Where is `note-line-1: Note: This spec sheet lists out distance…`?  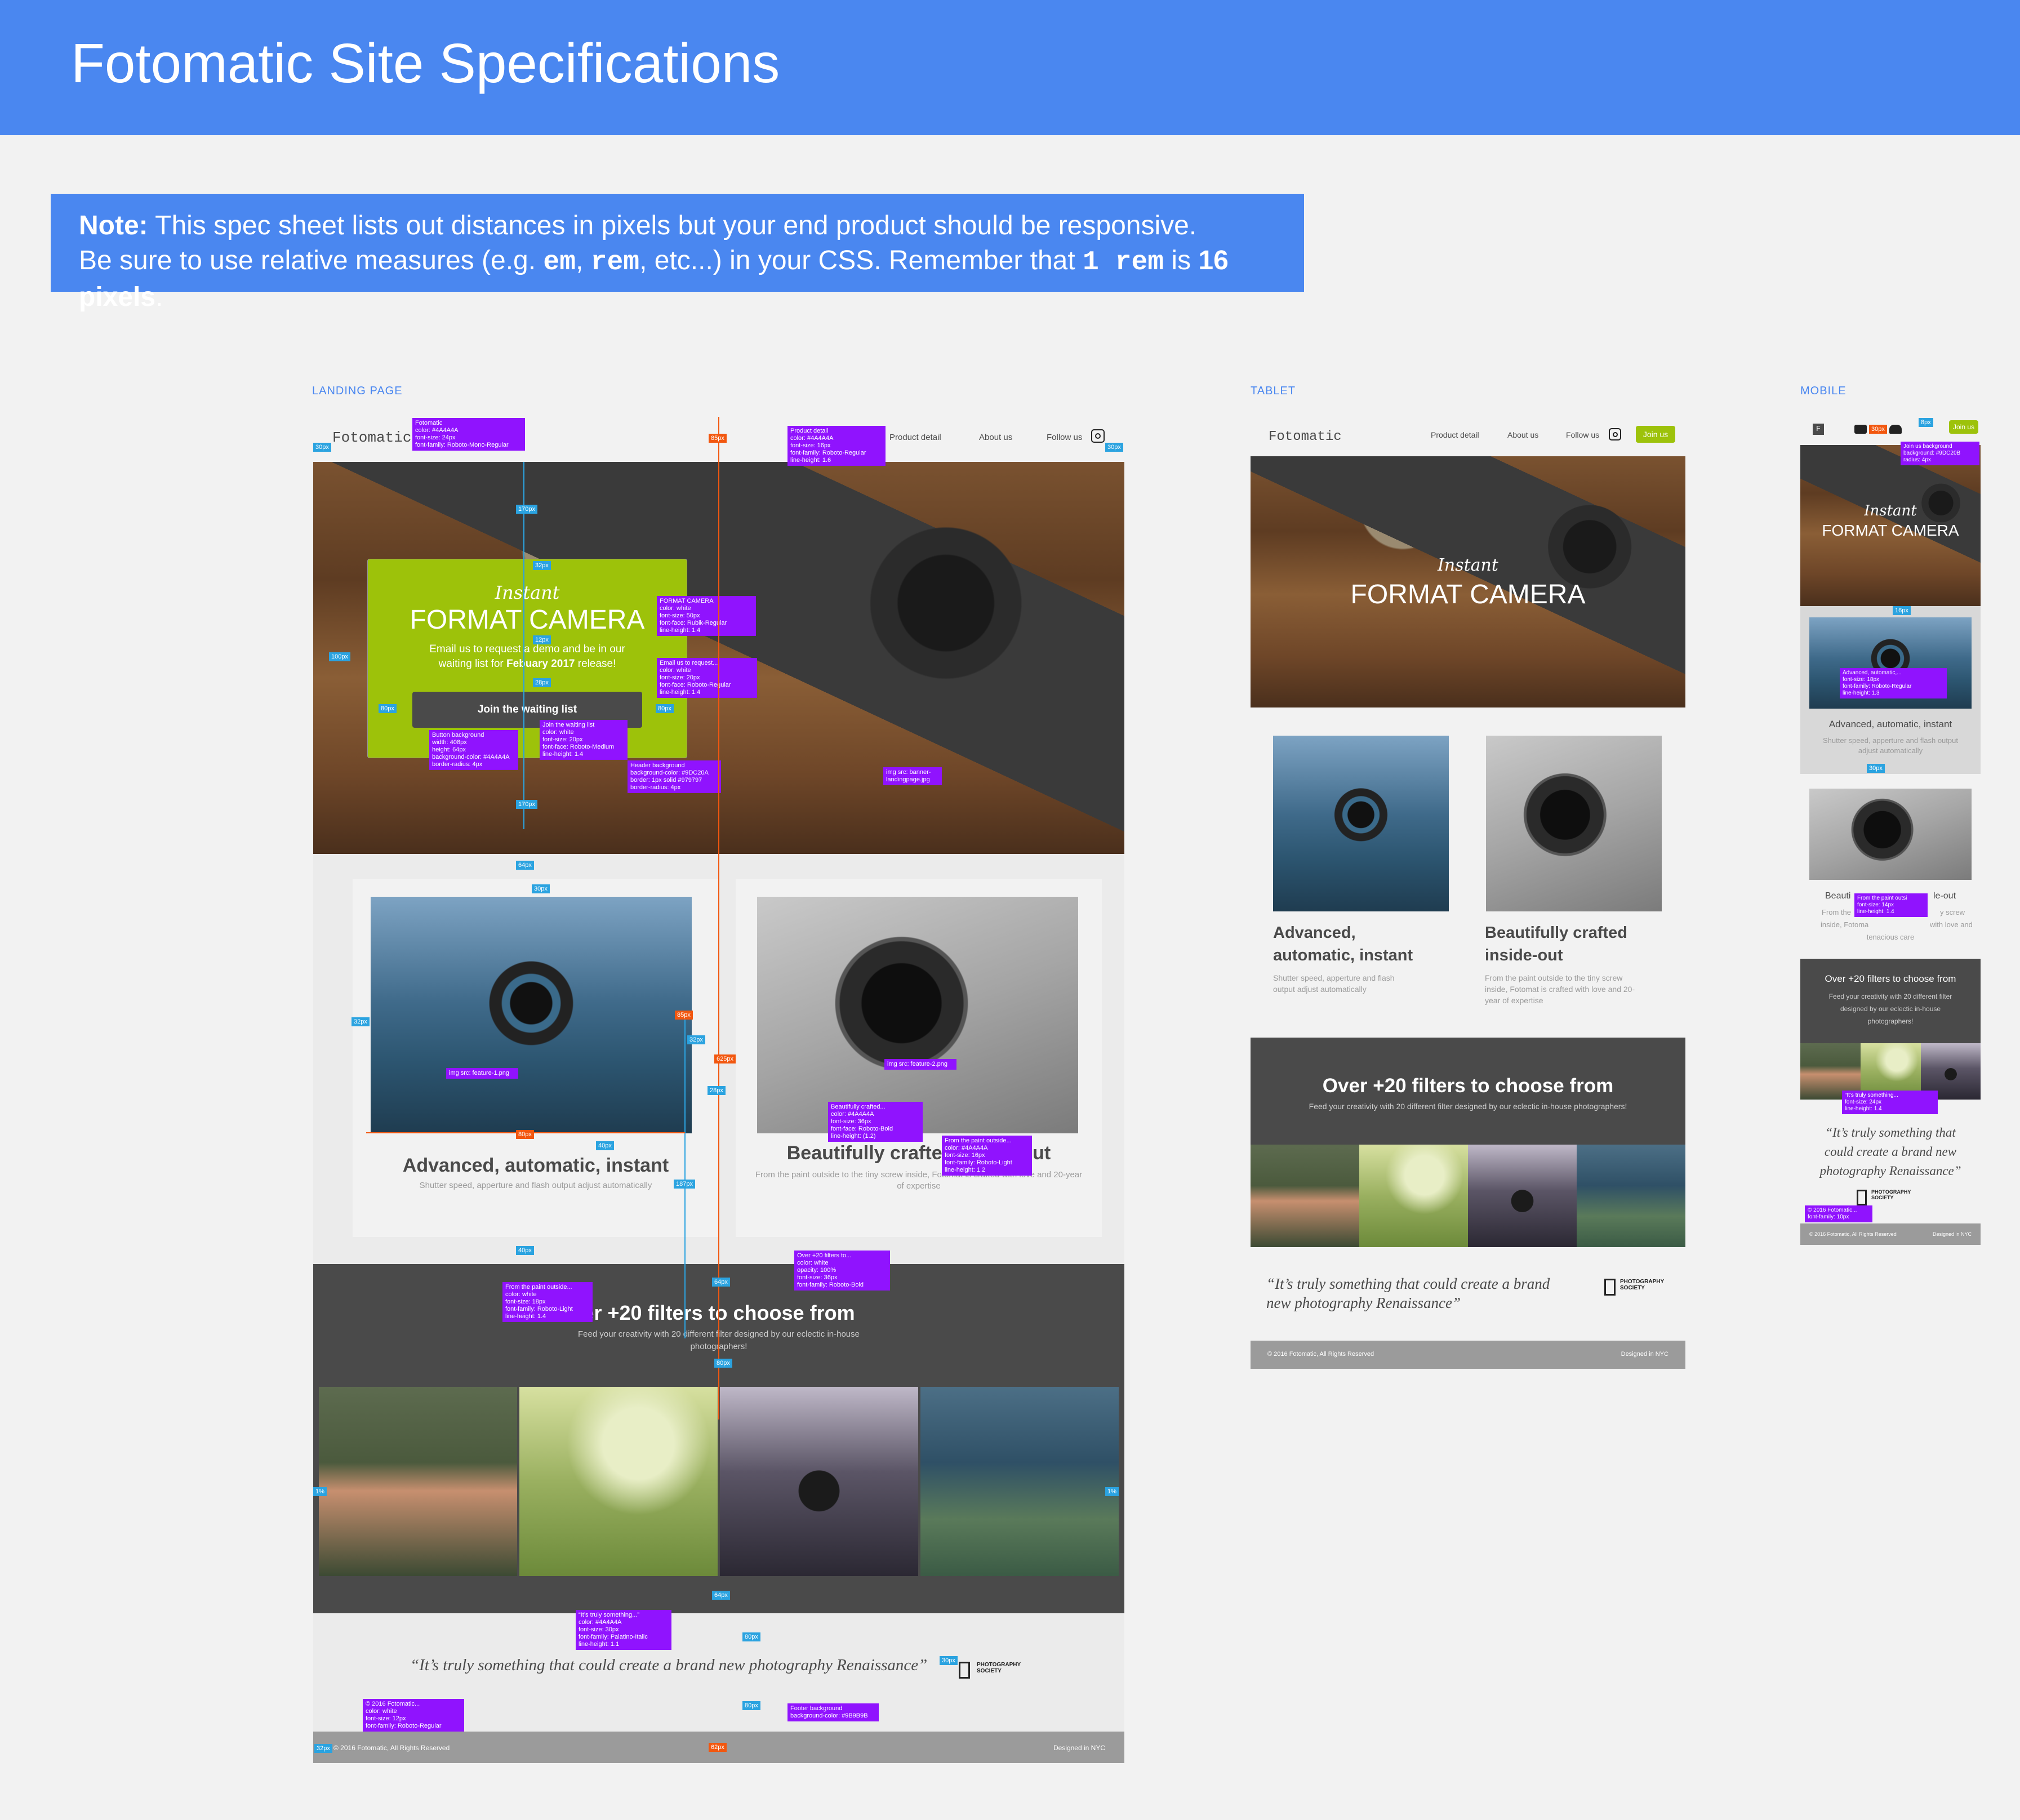
note-line-1: Note: This spec sheet lists out distance… is located at coordinates (638, 226).